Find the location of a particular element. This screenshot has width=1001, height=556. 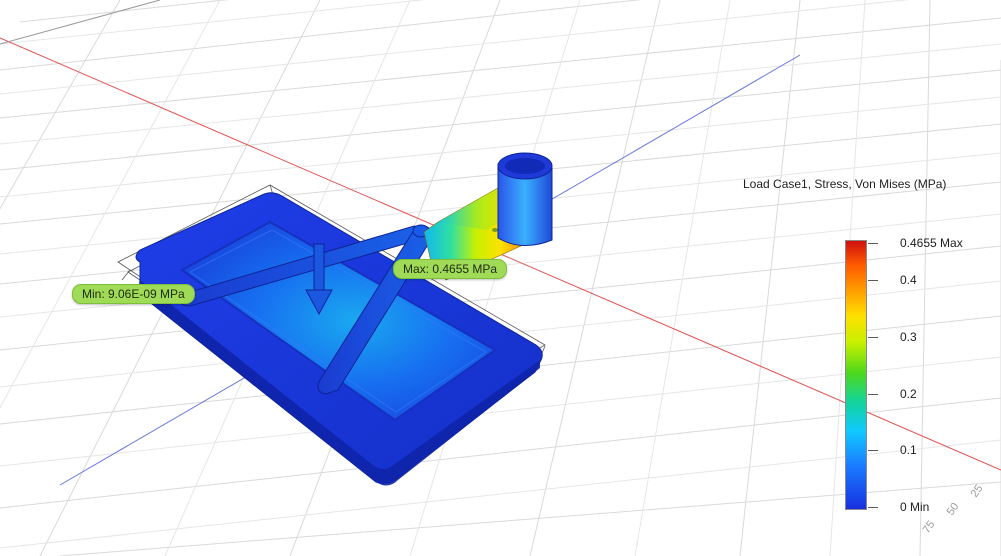

legend-tick-label: 0.4 is located at coordinates (908, 280).